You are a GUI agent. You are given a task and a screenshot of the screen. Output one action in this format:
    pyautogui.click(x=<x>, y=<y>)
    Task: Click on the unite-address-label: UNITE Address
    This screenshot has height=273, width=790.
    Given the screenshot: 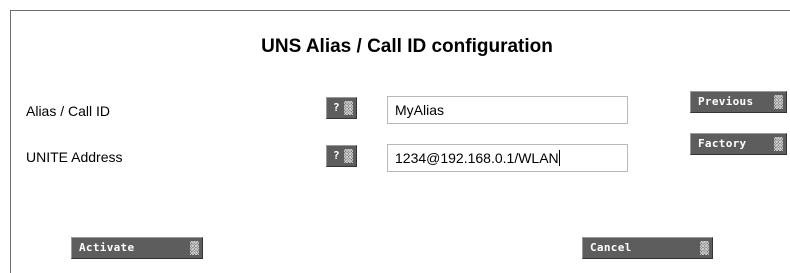 What is the action you would take?
    pyautogui.click(x=74, y=157)
    